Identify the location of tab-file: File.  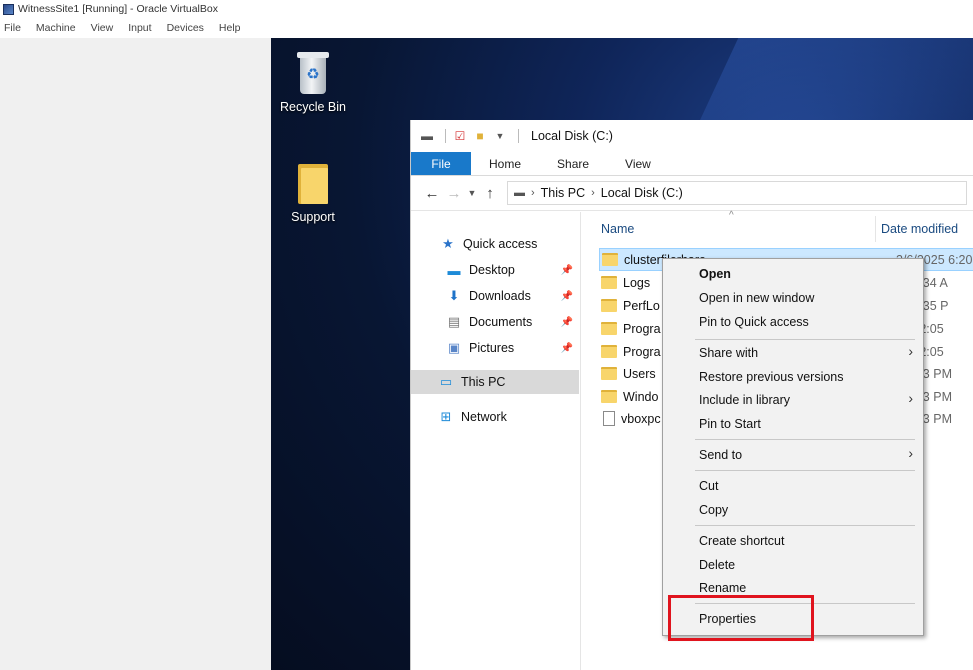
(441, 163).